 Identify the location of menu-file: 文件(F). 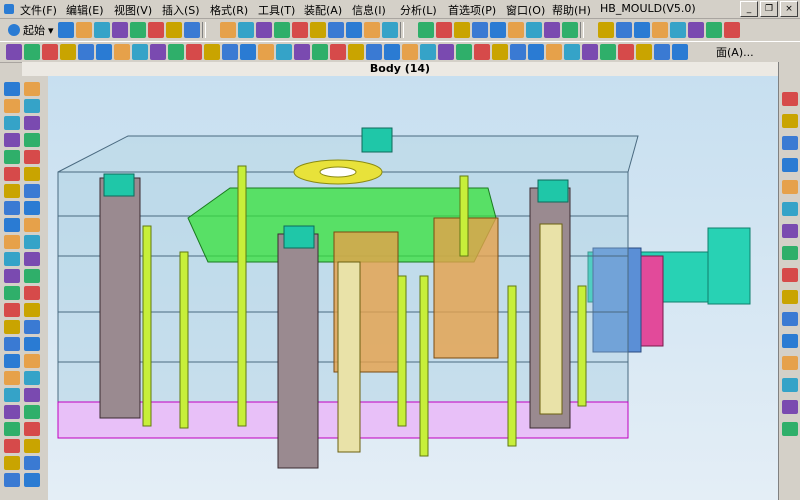
(38, 10).